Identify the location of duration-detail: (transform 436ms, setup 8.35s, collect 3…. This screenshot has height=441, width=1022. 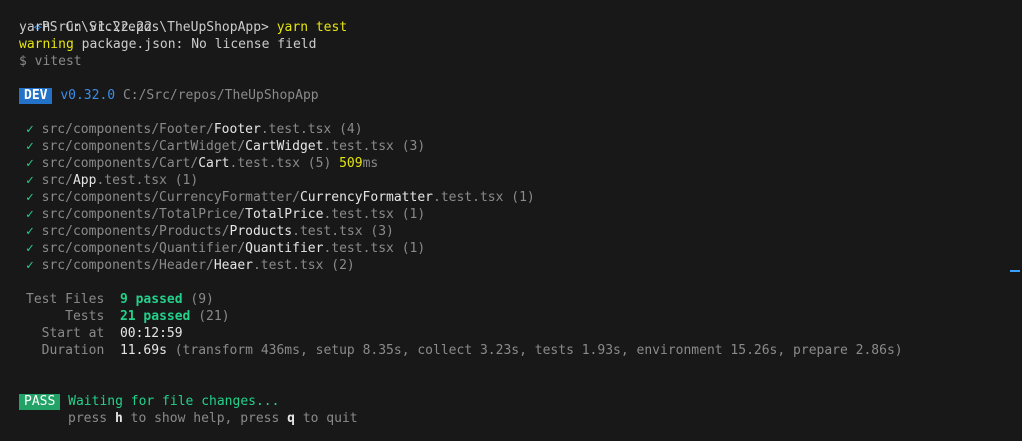
(534, 350).